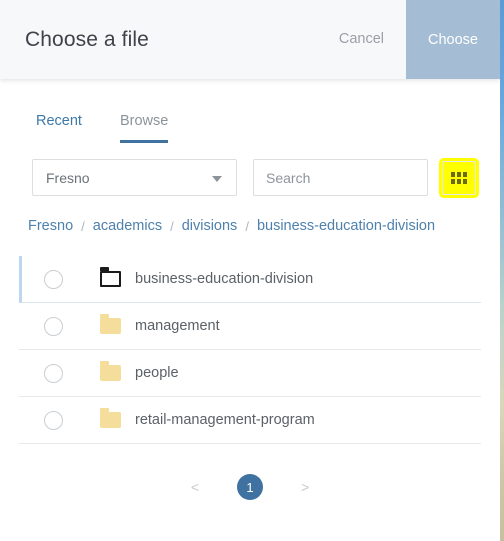 Image resolution: width=504 pixels, height=541 pixels. I want to click on file-name: people, so click(157, 373).